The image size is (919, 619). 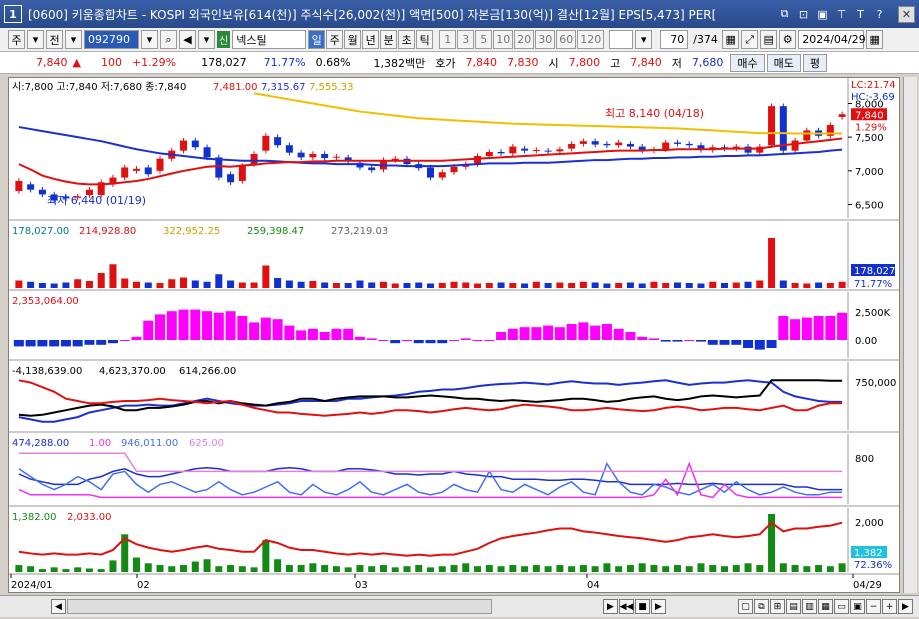 What do you see at coordinates (809, 606) in the screenshot?
I see `view-bar-icon: ▥` at bounding box center [809, 606].